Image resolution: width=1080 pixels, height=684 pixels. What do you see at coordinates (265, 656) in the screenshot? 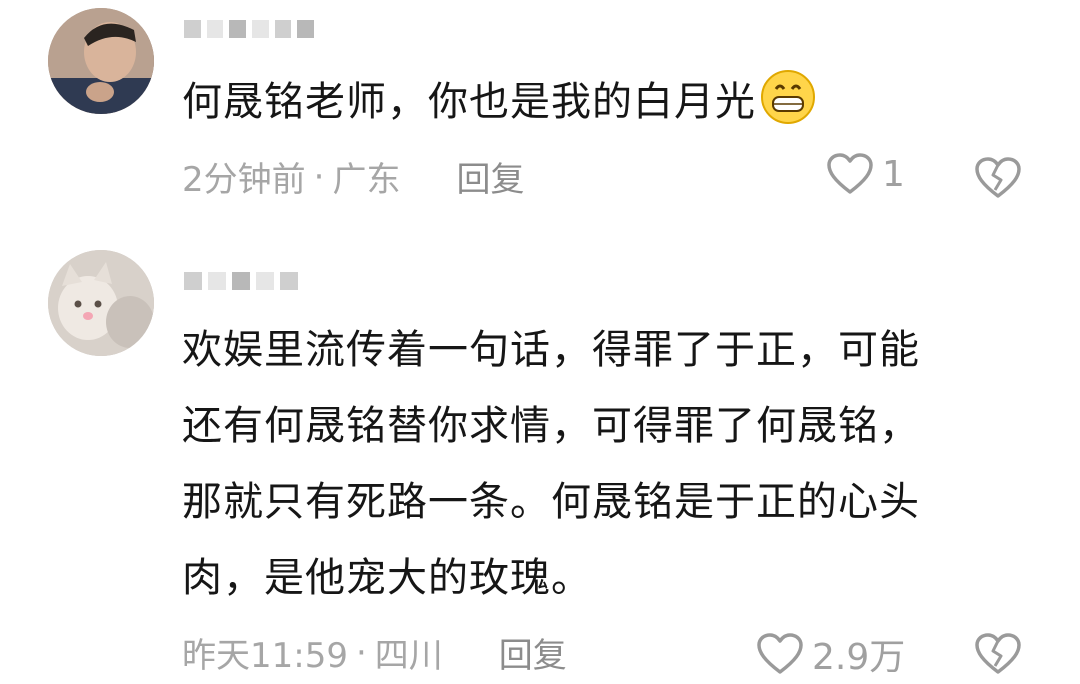
I see `comment-time: 昨天11:59` at bounding box center [265, 656].